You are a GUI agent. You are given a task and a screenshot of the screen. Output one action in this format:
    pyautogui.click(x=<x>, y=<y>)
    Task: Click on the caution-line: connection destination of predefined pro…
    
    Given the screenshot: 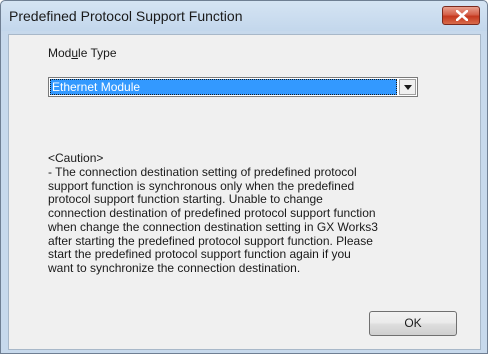 What is the action you would take?
    pyautogui.click(x=212, y=213)
    